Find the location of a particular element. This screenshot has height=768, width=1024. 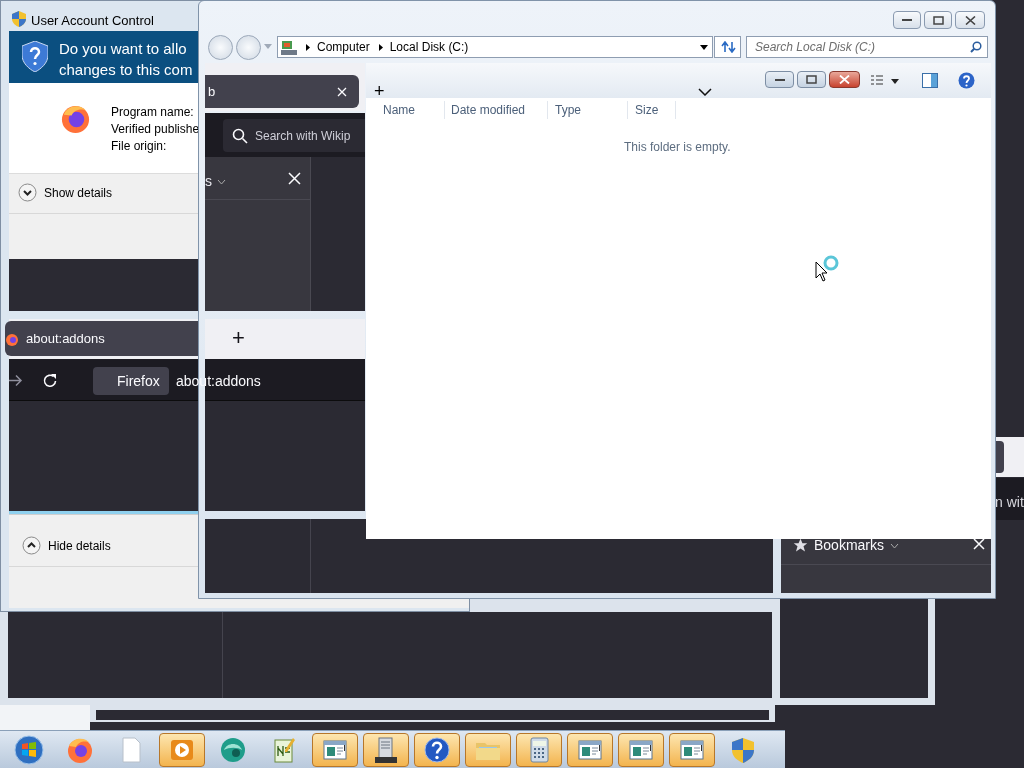

shield-icon is located at coordinates (19, 19).